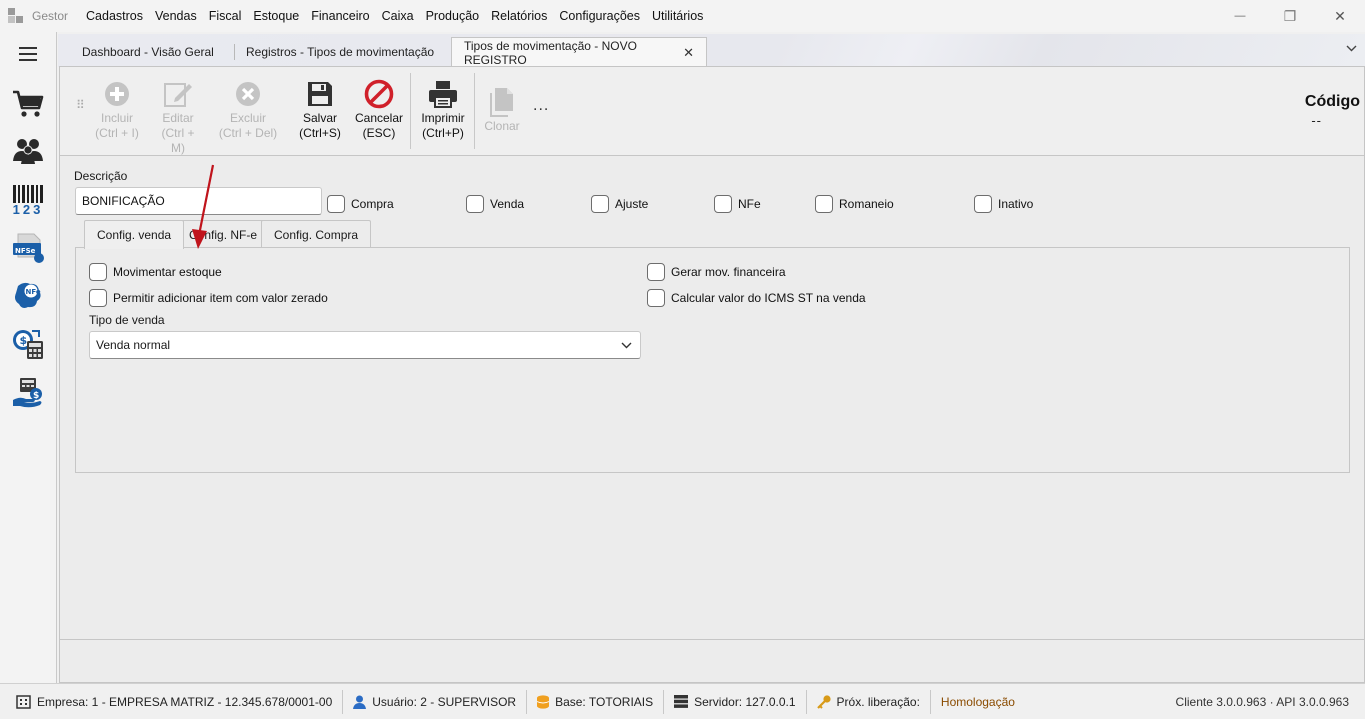 Image resolution: width=1365 pixels, height=719 pixels. What do you see at coordinates (579, 52) in the screenshot?
I see `tab-novo-registro: Tipos de movimentação - NOVO REGISTRO ✕` at bounding box center [579, 52].